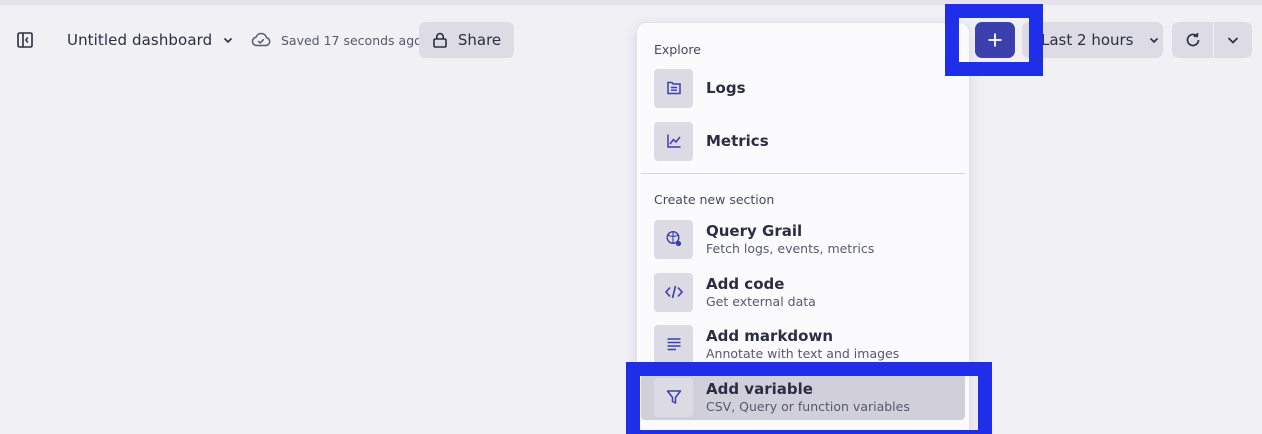 The image size is (1262, 434). Describe the element at coordinates (808, 406) in the screenshot. I see `menu-item-description: CSV, Query or function variables` at that location.